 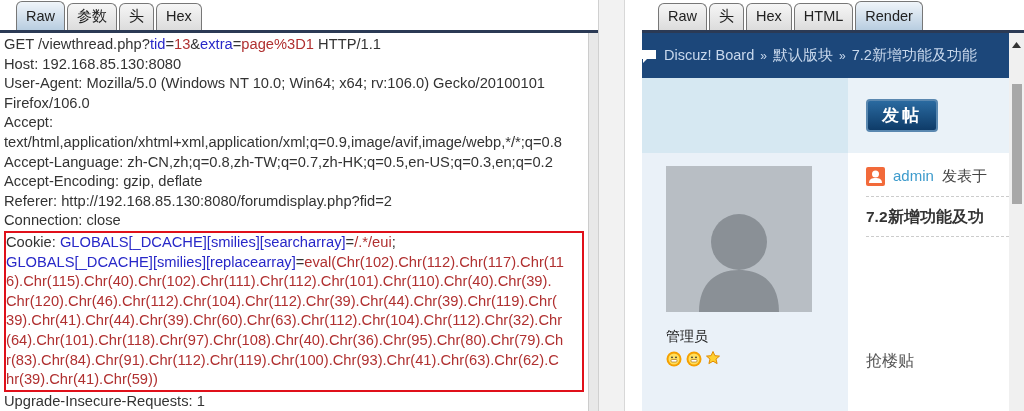 I want to click on request-line: hr(39).Chr(41).Chr(59)), so click(x=82, y=380).